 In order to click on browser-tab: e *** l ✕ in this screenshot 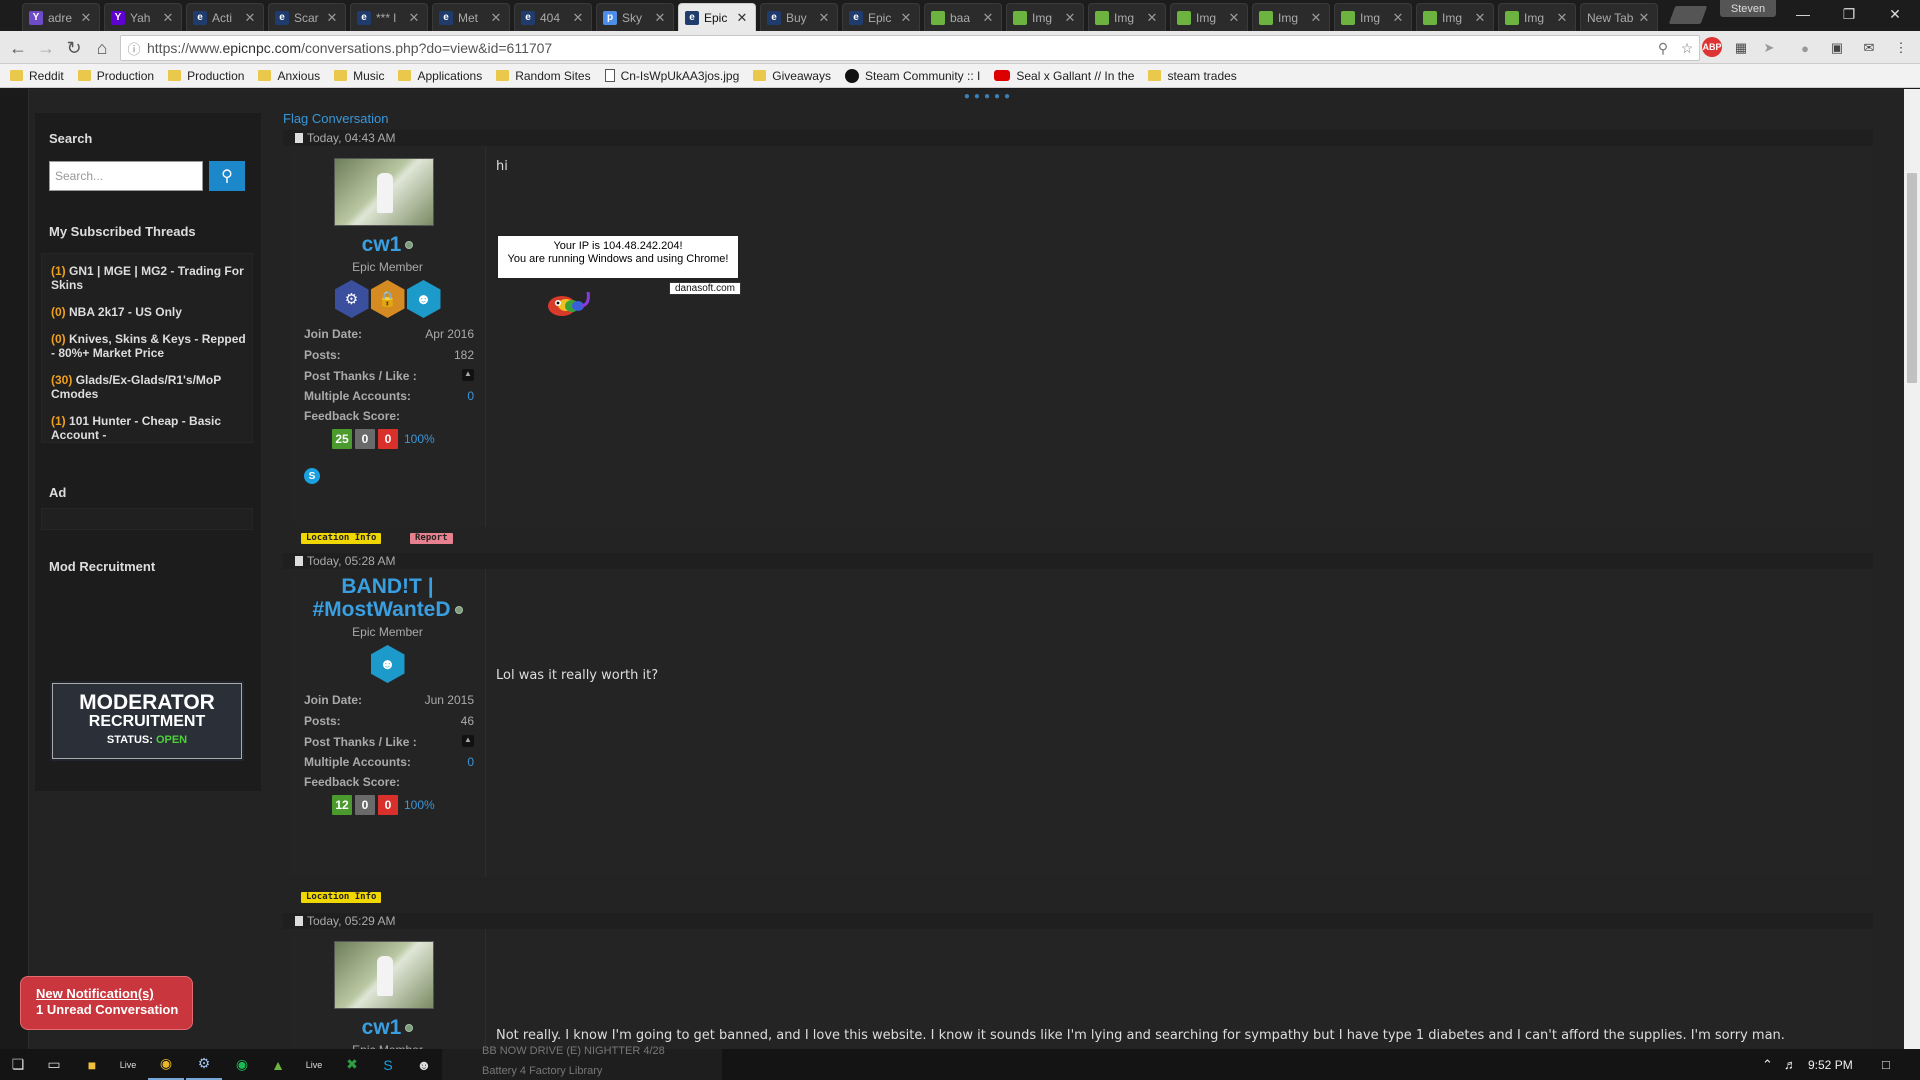, I will do `click(389, 17)`.